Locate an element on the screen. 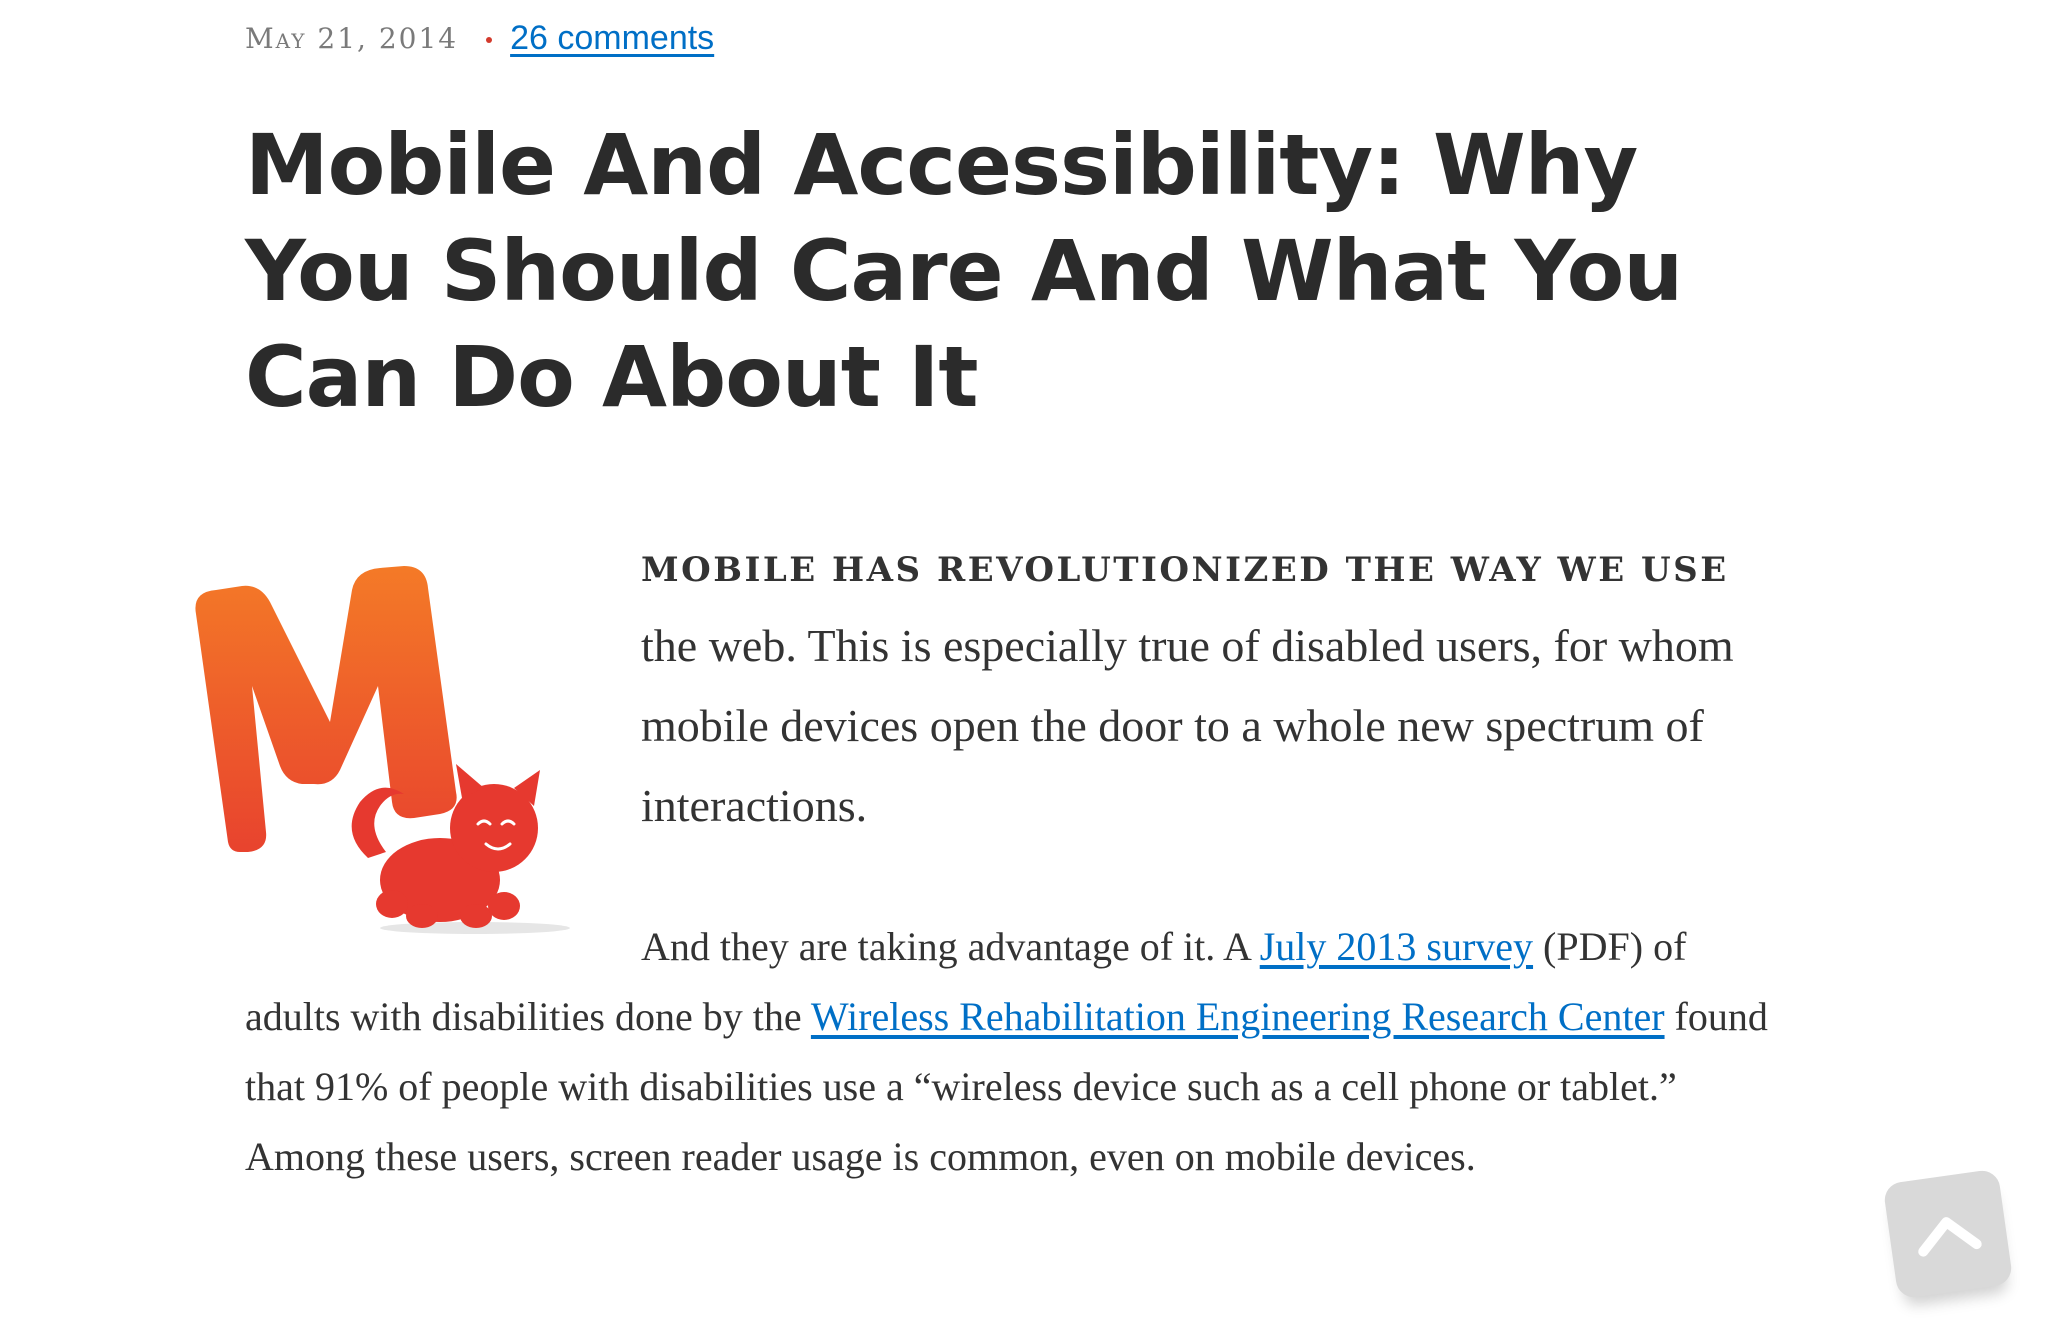  comments-link: 26 comments is located at coordinates (612, 38).